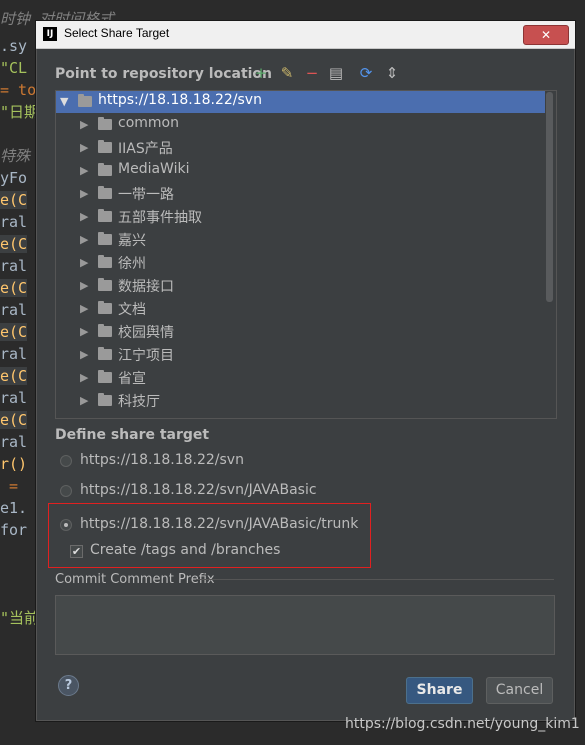  Describe the element at coordinates (301, 378) in the screenshot. I see `tree-folder-node: ▶ 省宣` at that location.